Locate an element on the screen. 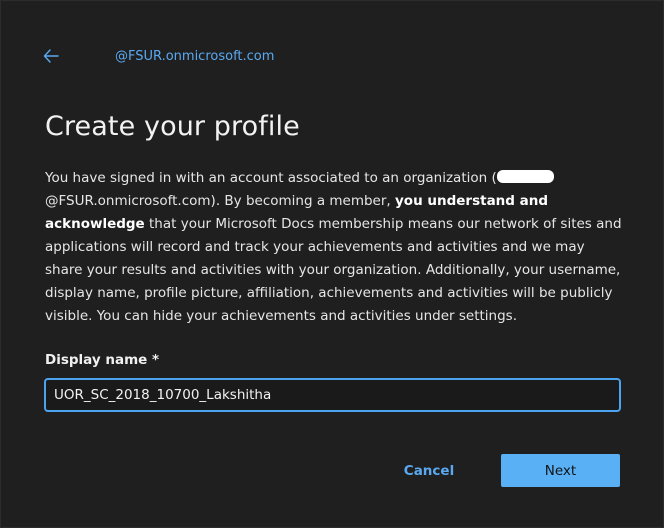 Image resolution: width=664 pixels, height=528 pixels. back-button is located at coordinates (51, 57).